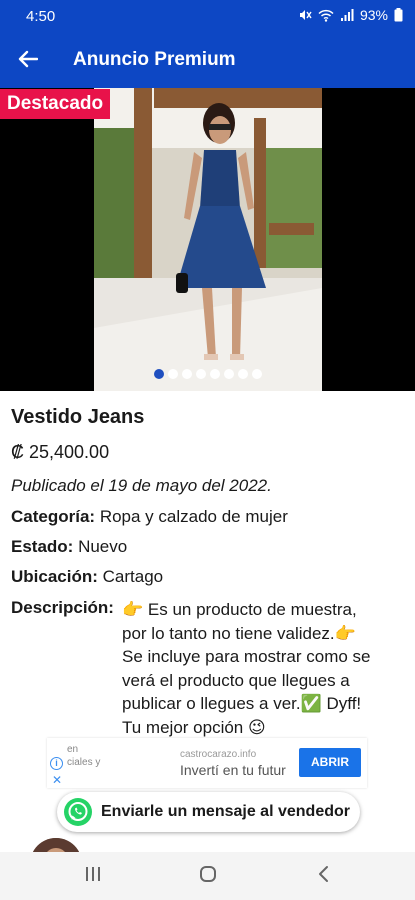 The height and width of the screenshot is (900, 415). What do you see at coordinates (326, 15) in the screenshot?
I see `wifi-icon` at bounding box center [326, 15].